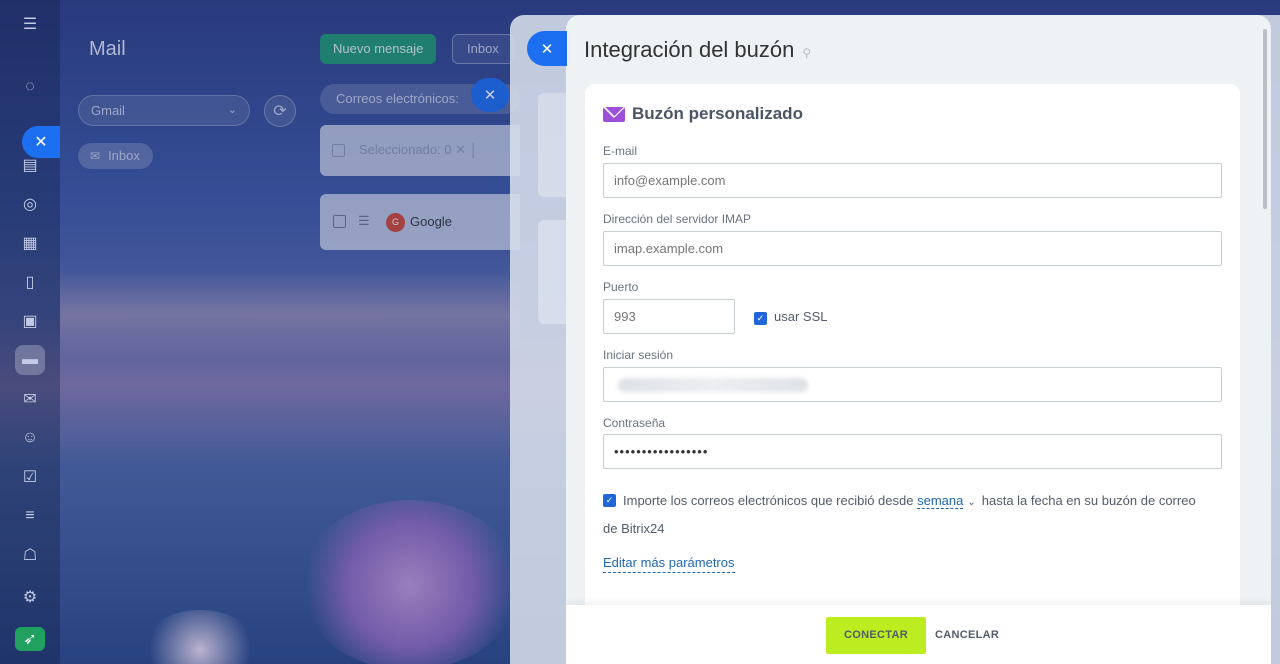 Image resolution: width=1280 pixels, height=664 pixels. Describe the element at coordinates (912, 180) in the screenshot. I see `email-field` at that location.